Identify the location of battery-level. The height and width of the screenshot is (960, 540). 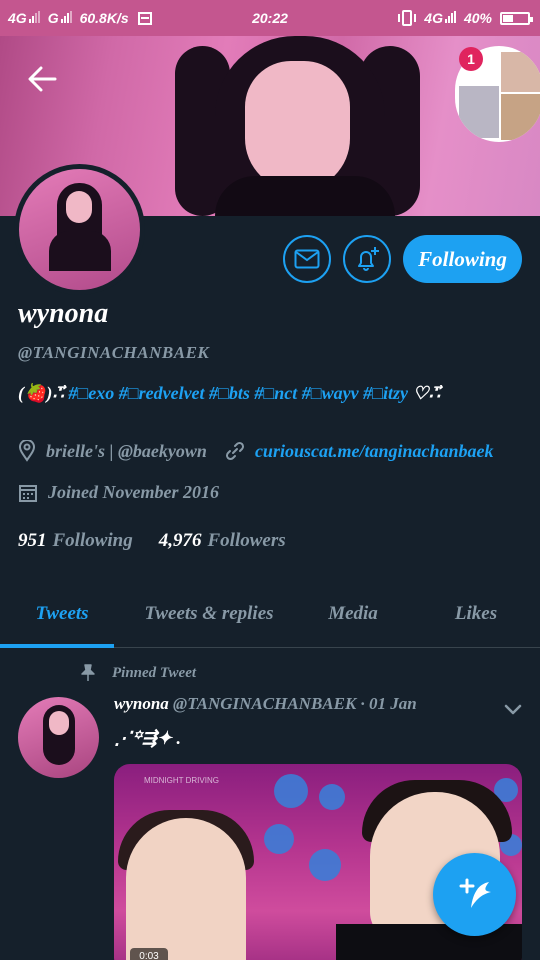
(508, 18).